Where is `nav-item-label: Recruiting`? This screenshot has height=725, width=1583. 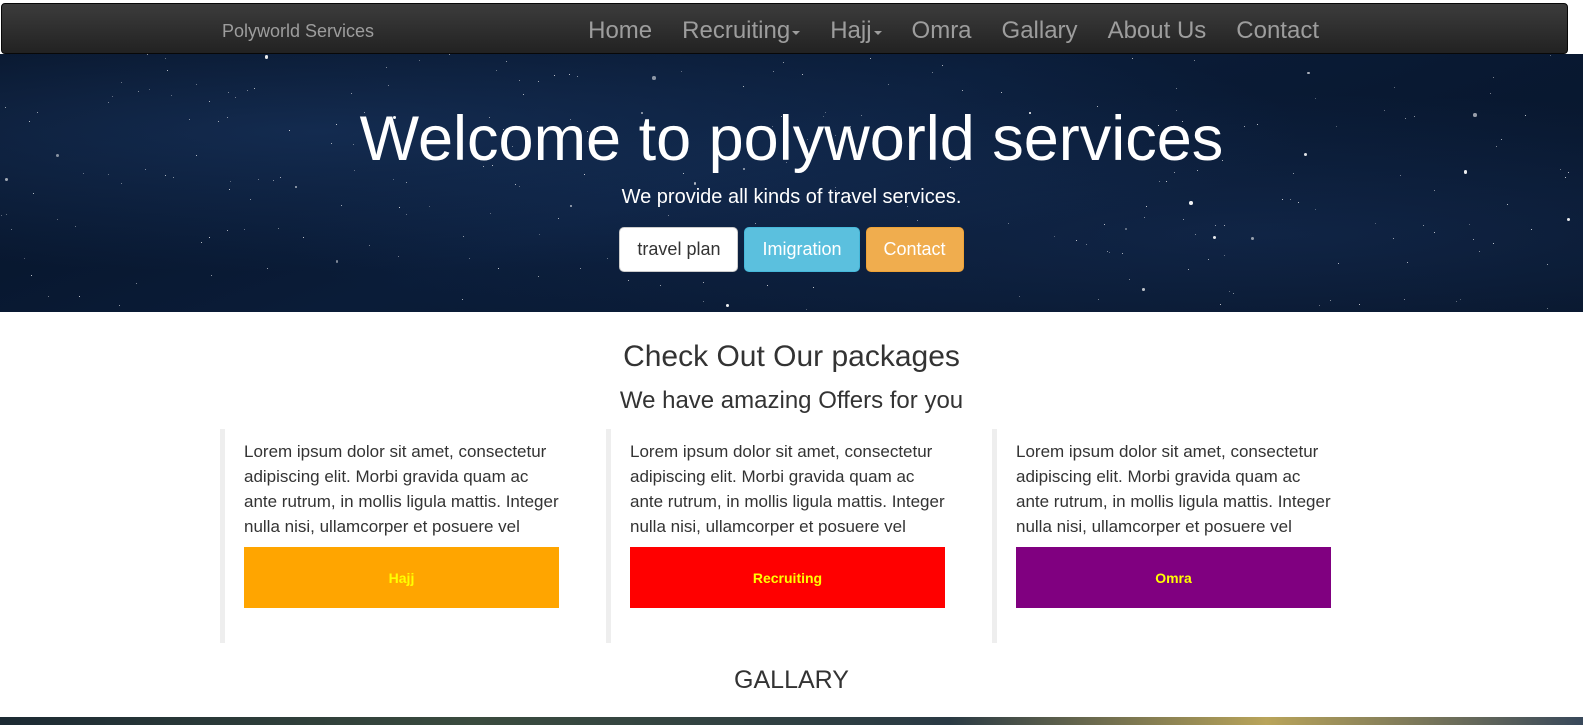
nav-item-label: Recruiting is located at coordinates (736, 30).